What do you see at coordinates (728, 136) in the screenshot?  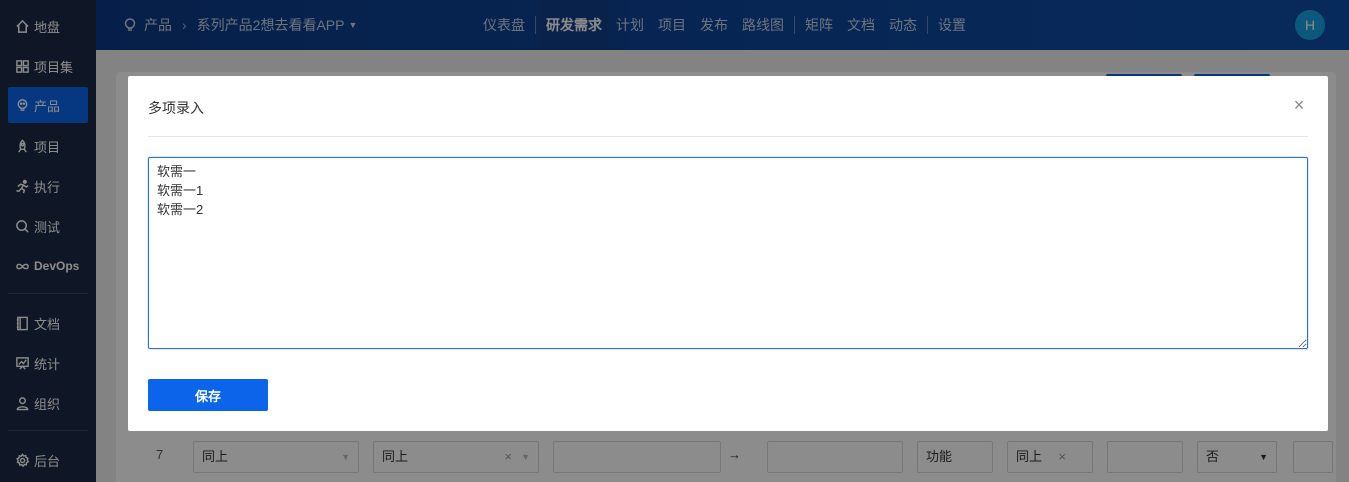 I see `modal-divider` at bounding box center [728, 136].